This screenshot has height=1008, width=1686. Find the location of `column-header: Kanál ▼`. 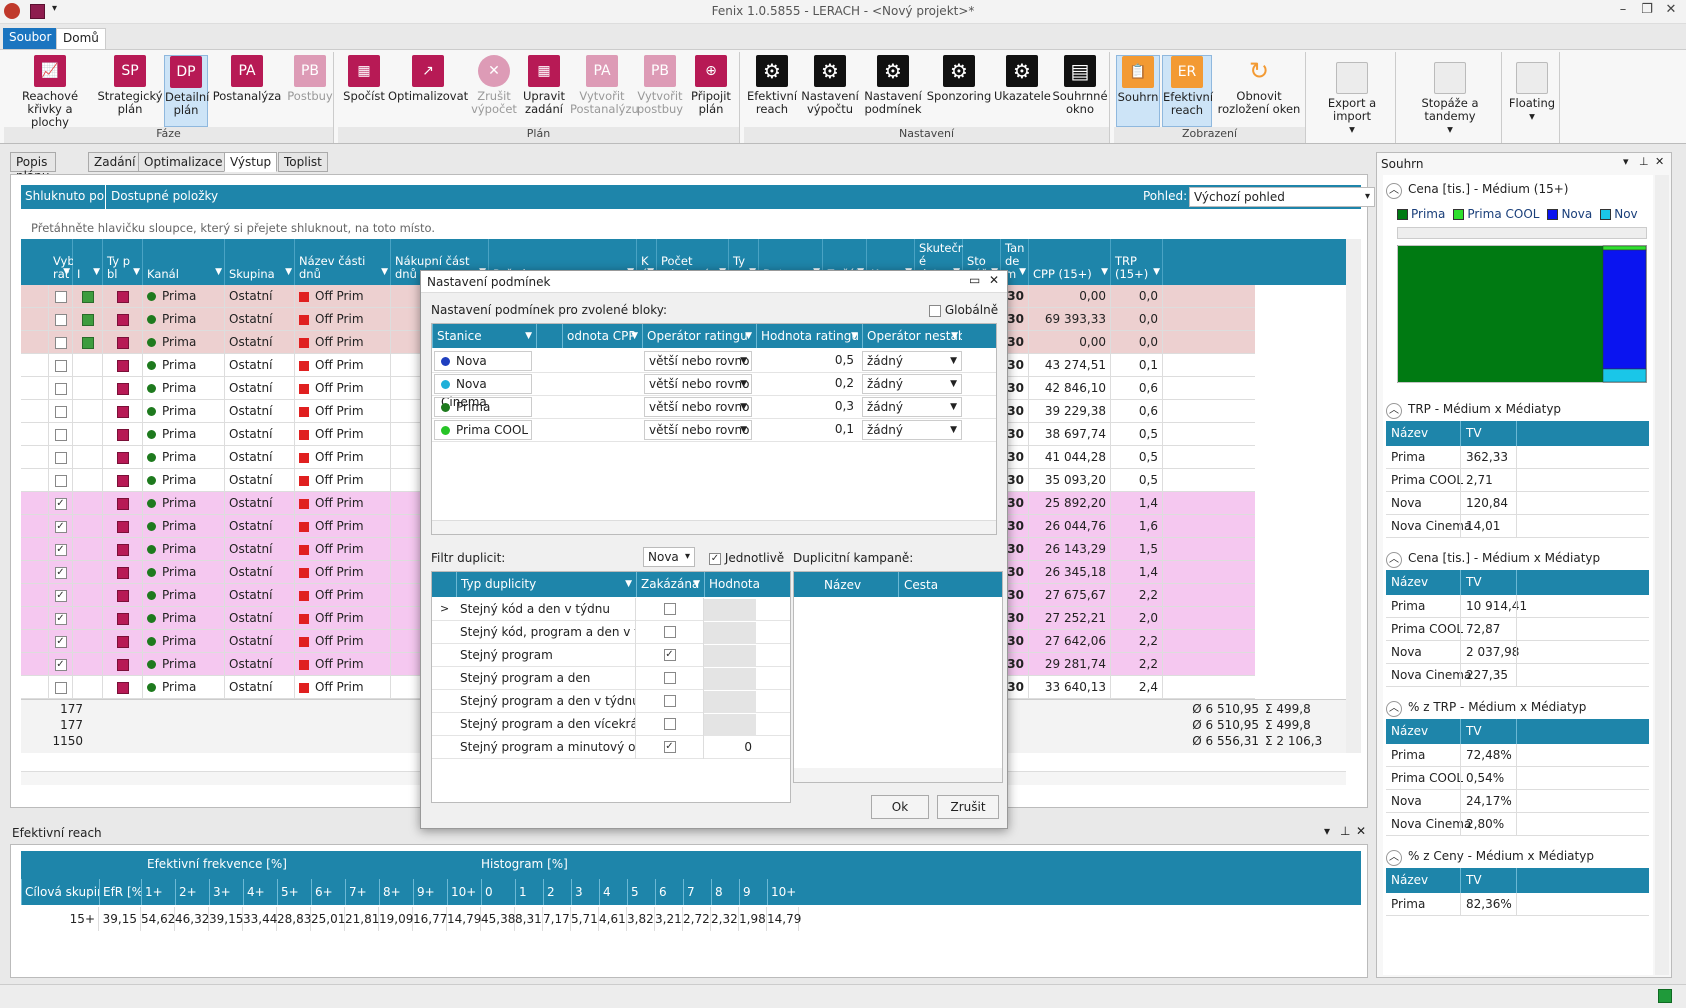

column-header: Kanál ▼ is located at coordinates (184, 262).